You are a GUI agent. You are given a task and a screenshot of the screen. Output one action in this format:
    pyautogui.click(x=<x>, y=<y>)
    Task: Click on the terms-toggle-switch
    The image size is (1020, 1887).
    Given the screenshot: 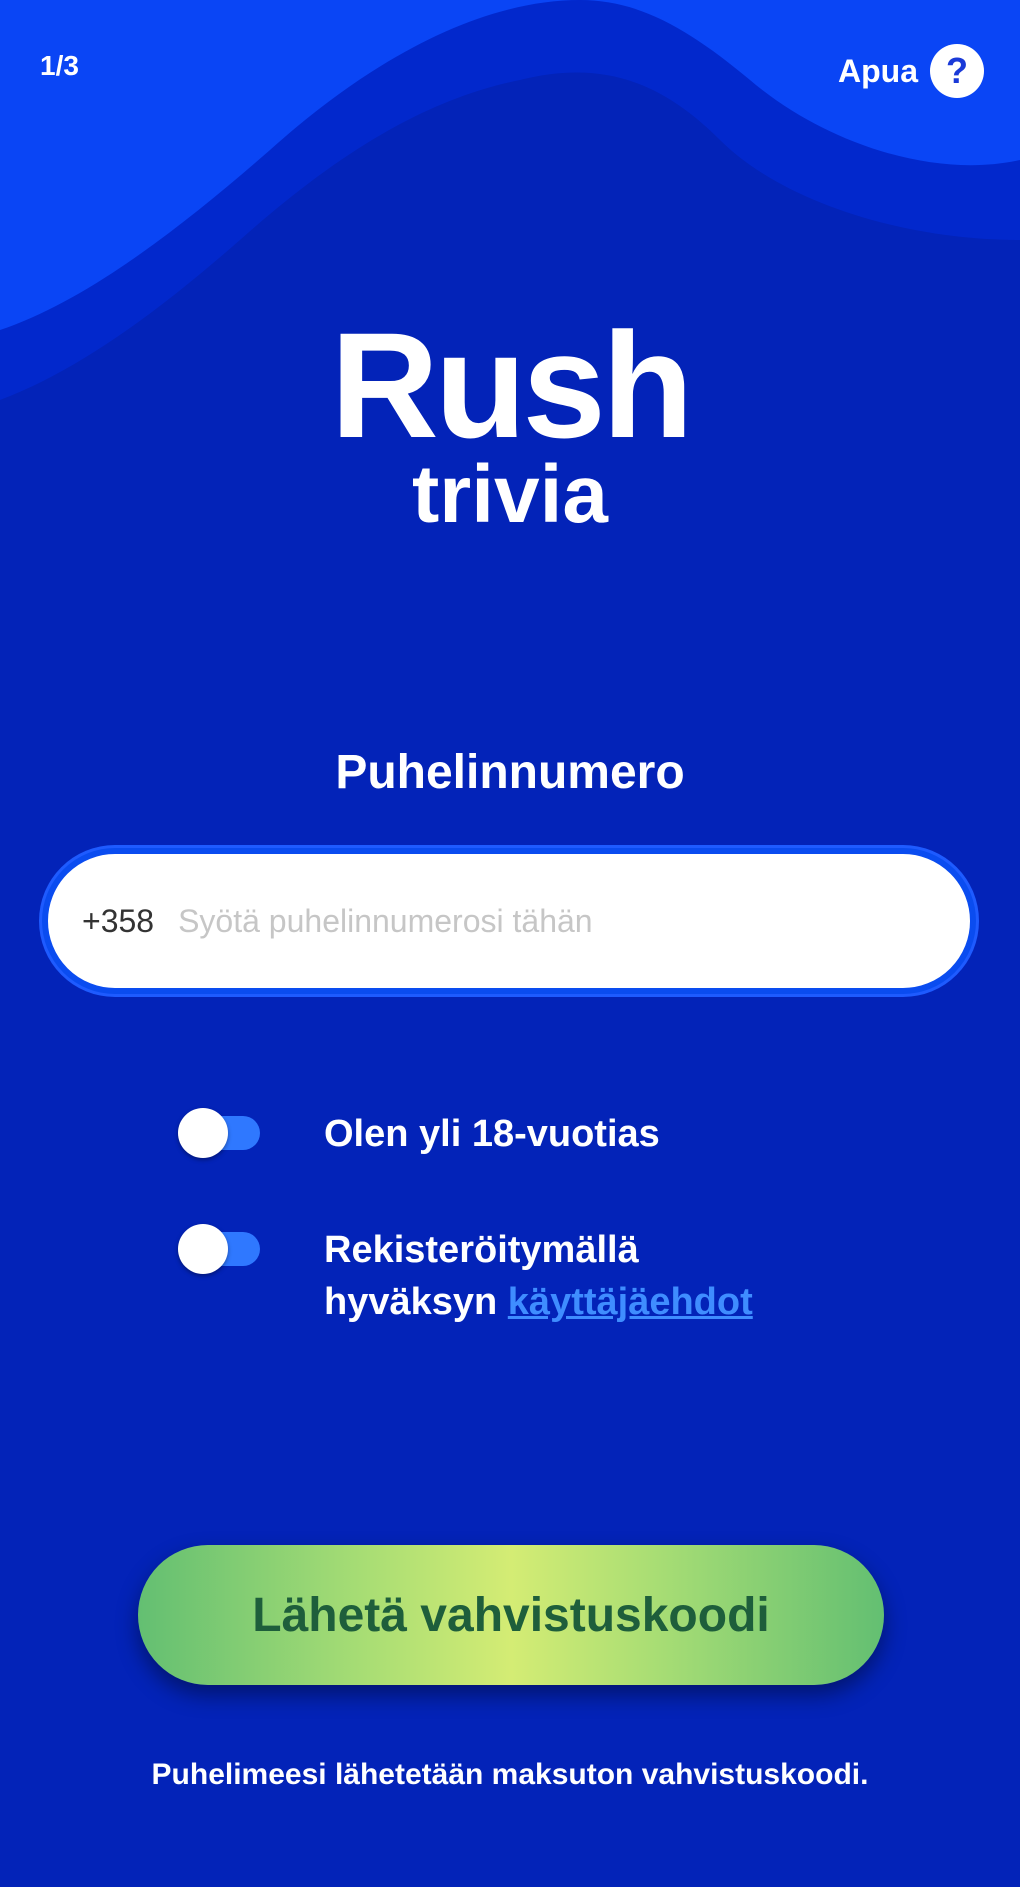 What is the action you would take?
    pyautogui.click(x=221, y=1249)
    